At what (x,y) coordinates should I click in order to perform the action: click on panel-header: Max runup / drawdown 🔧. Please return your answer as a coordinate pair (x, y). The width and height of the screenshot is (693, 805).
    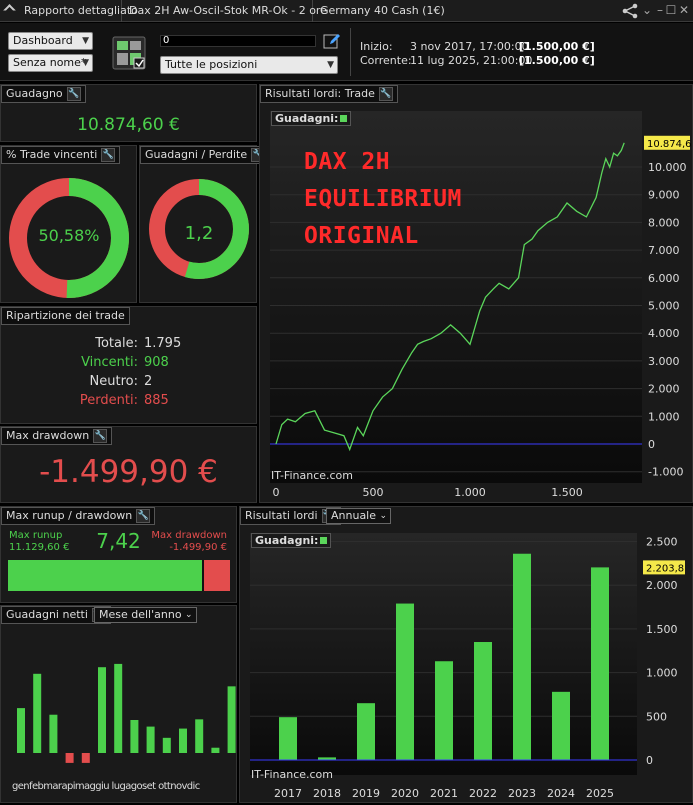
    Looking at the image, I should click on (78, 516).